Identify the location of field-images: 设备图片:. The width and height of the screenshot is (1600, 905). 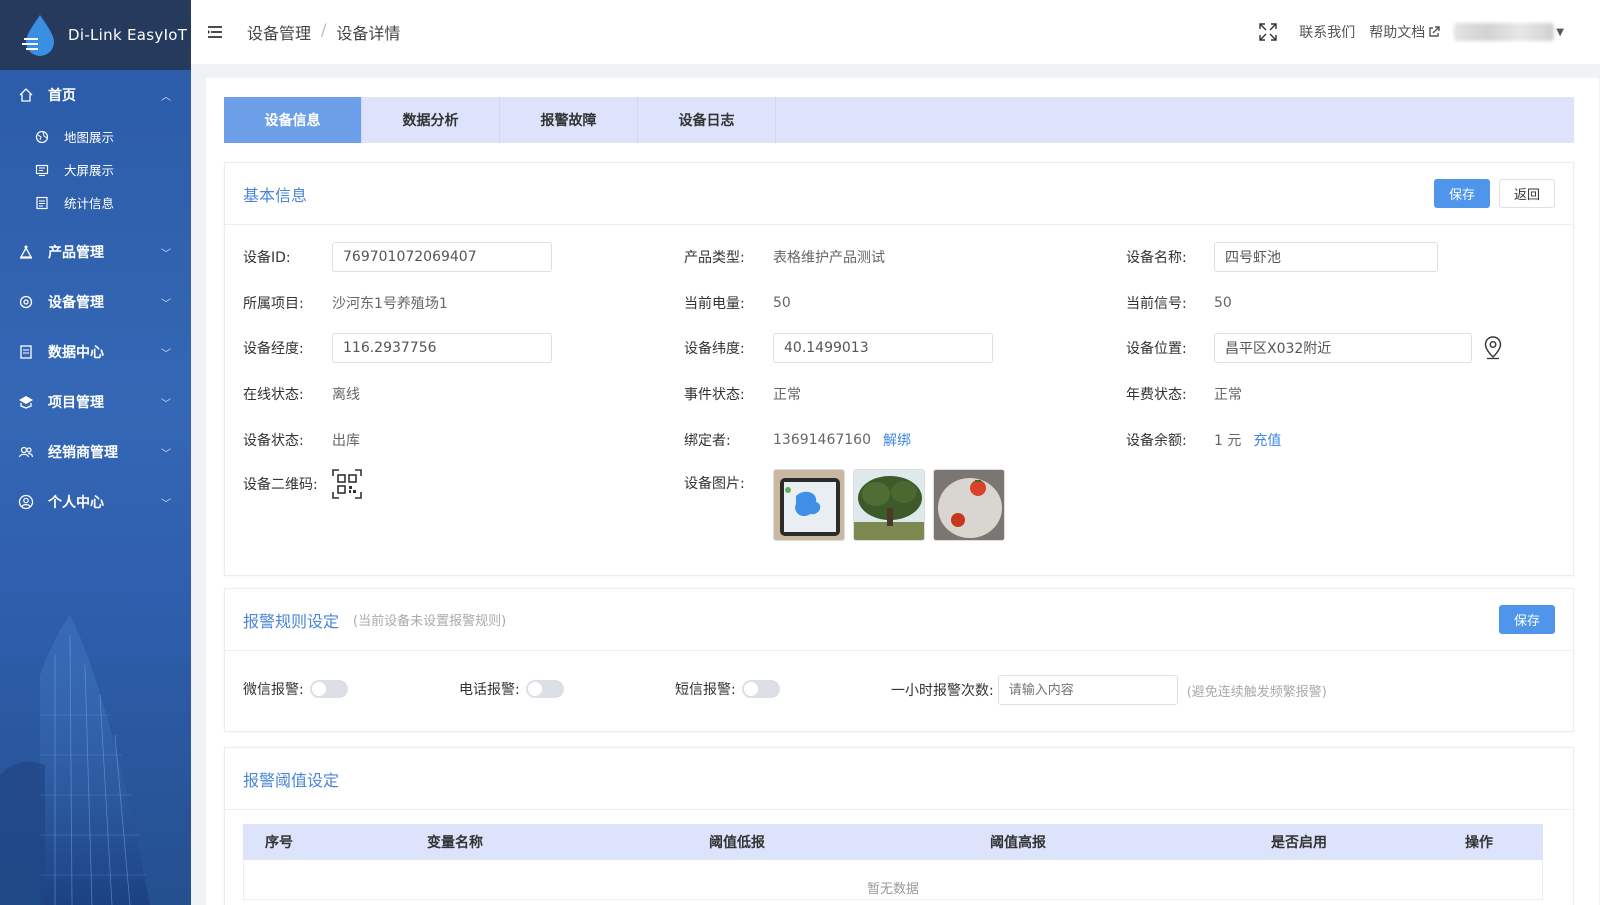
(848, 505).